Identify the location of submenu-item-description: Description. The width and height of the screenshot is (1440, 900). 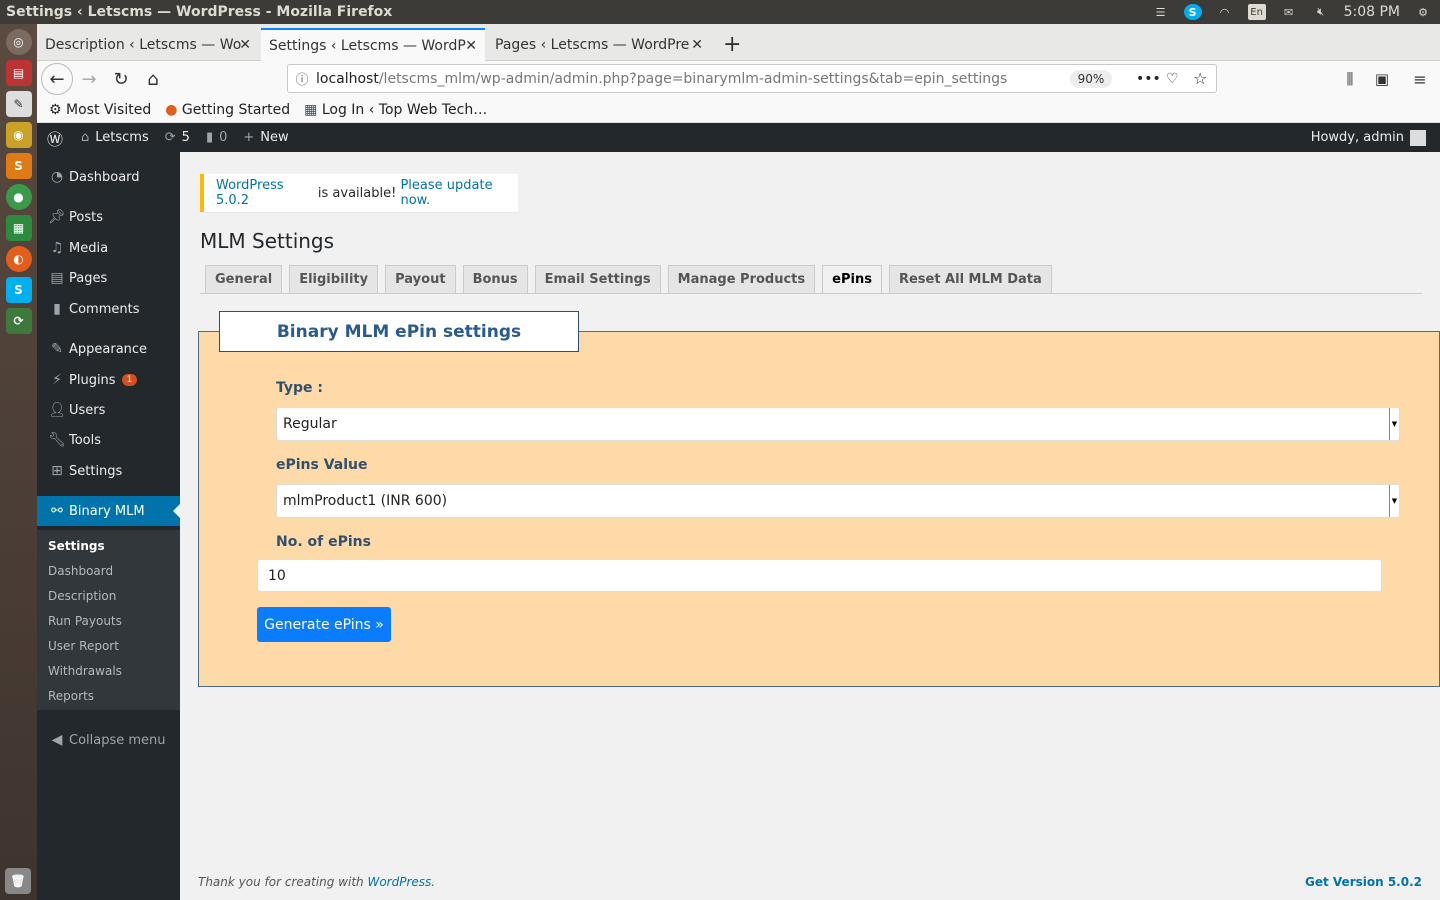
(82, 596).